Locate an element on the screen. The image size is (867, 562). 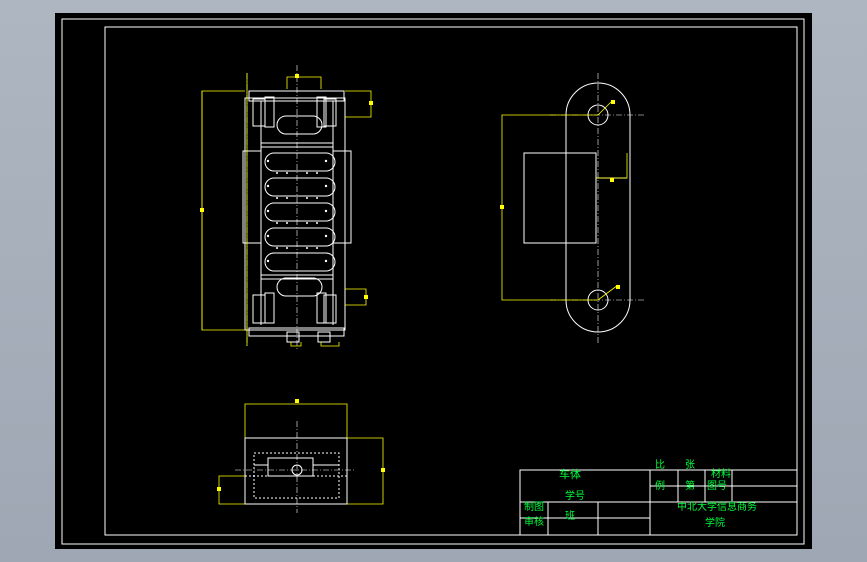
title-sheet-label: 张 is located at coordinates (690, 465).